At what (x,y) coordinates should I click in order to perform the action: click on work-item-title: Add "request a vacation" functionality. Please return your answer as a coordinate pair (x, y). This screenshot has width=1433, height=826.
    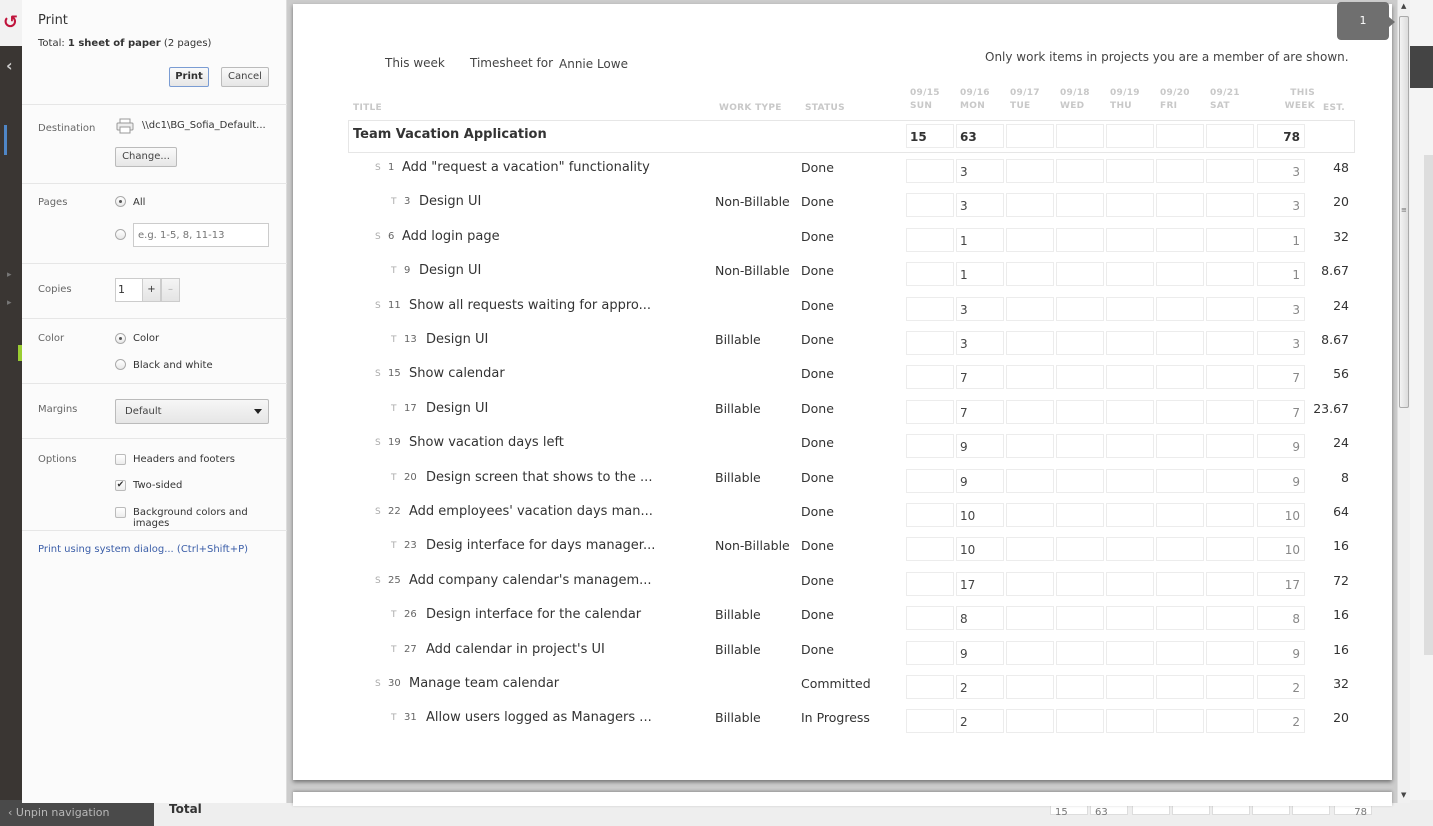
    Looking at the image, I should click on (526, 167).